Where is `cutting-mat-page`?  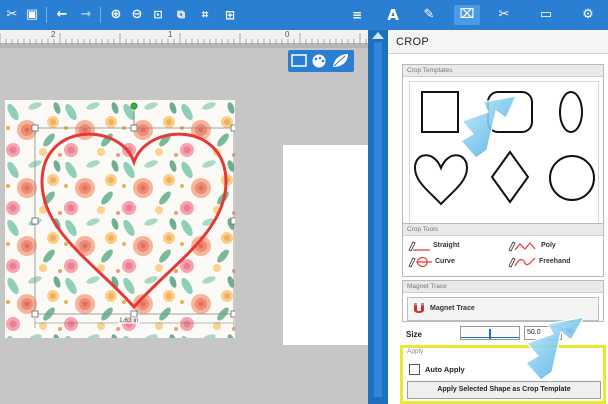 cutting-mat-page is located at coordinates (325, 245).